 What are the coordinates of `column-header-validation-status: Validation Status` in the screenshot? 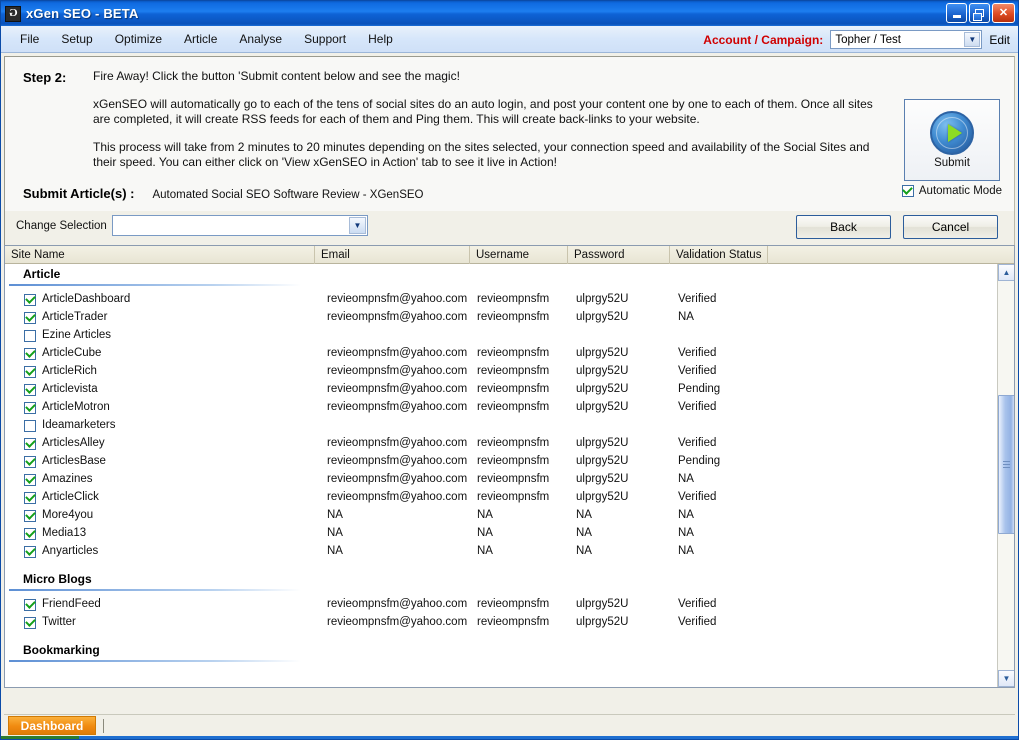 It's located at (719, 255).